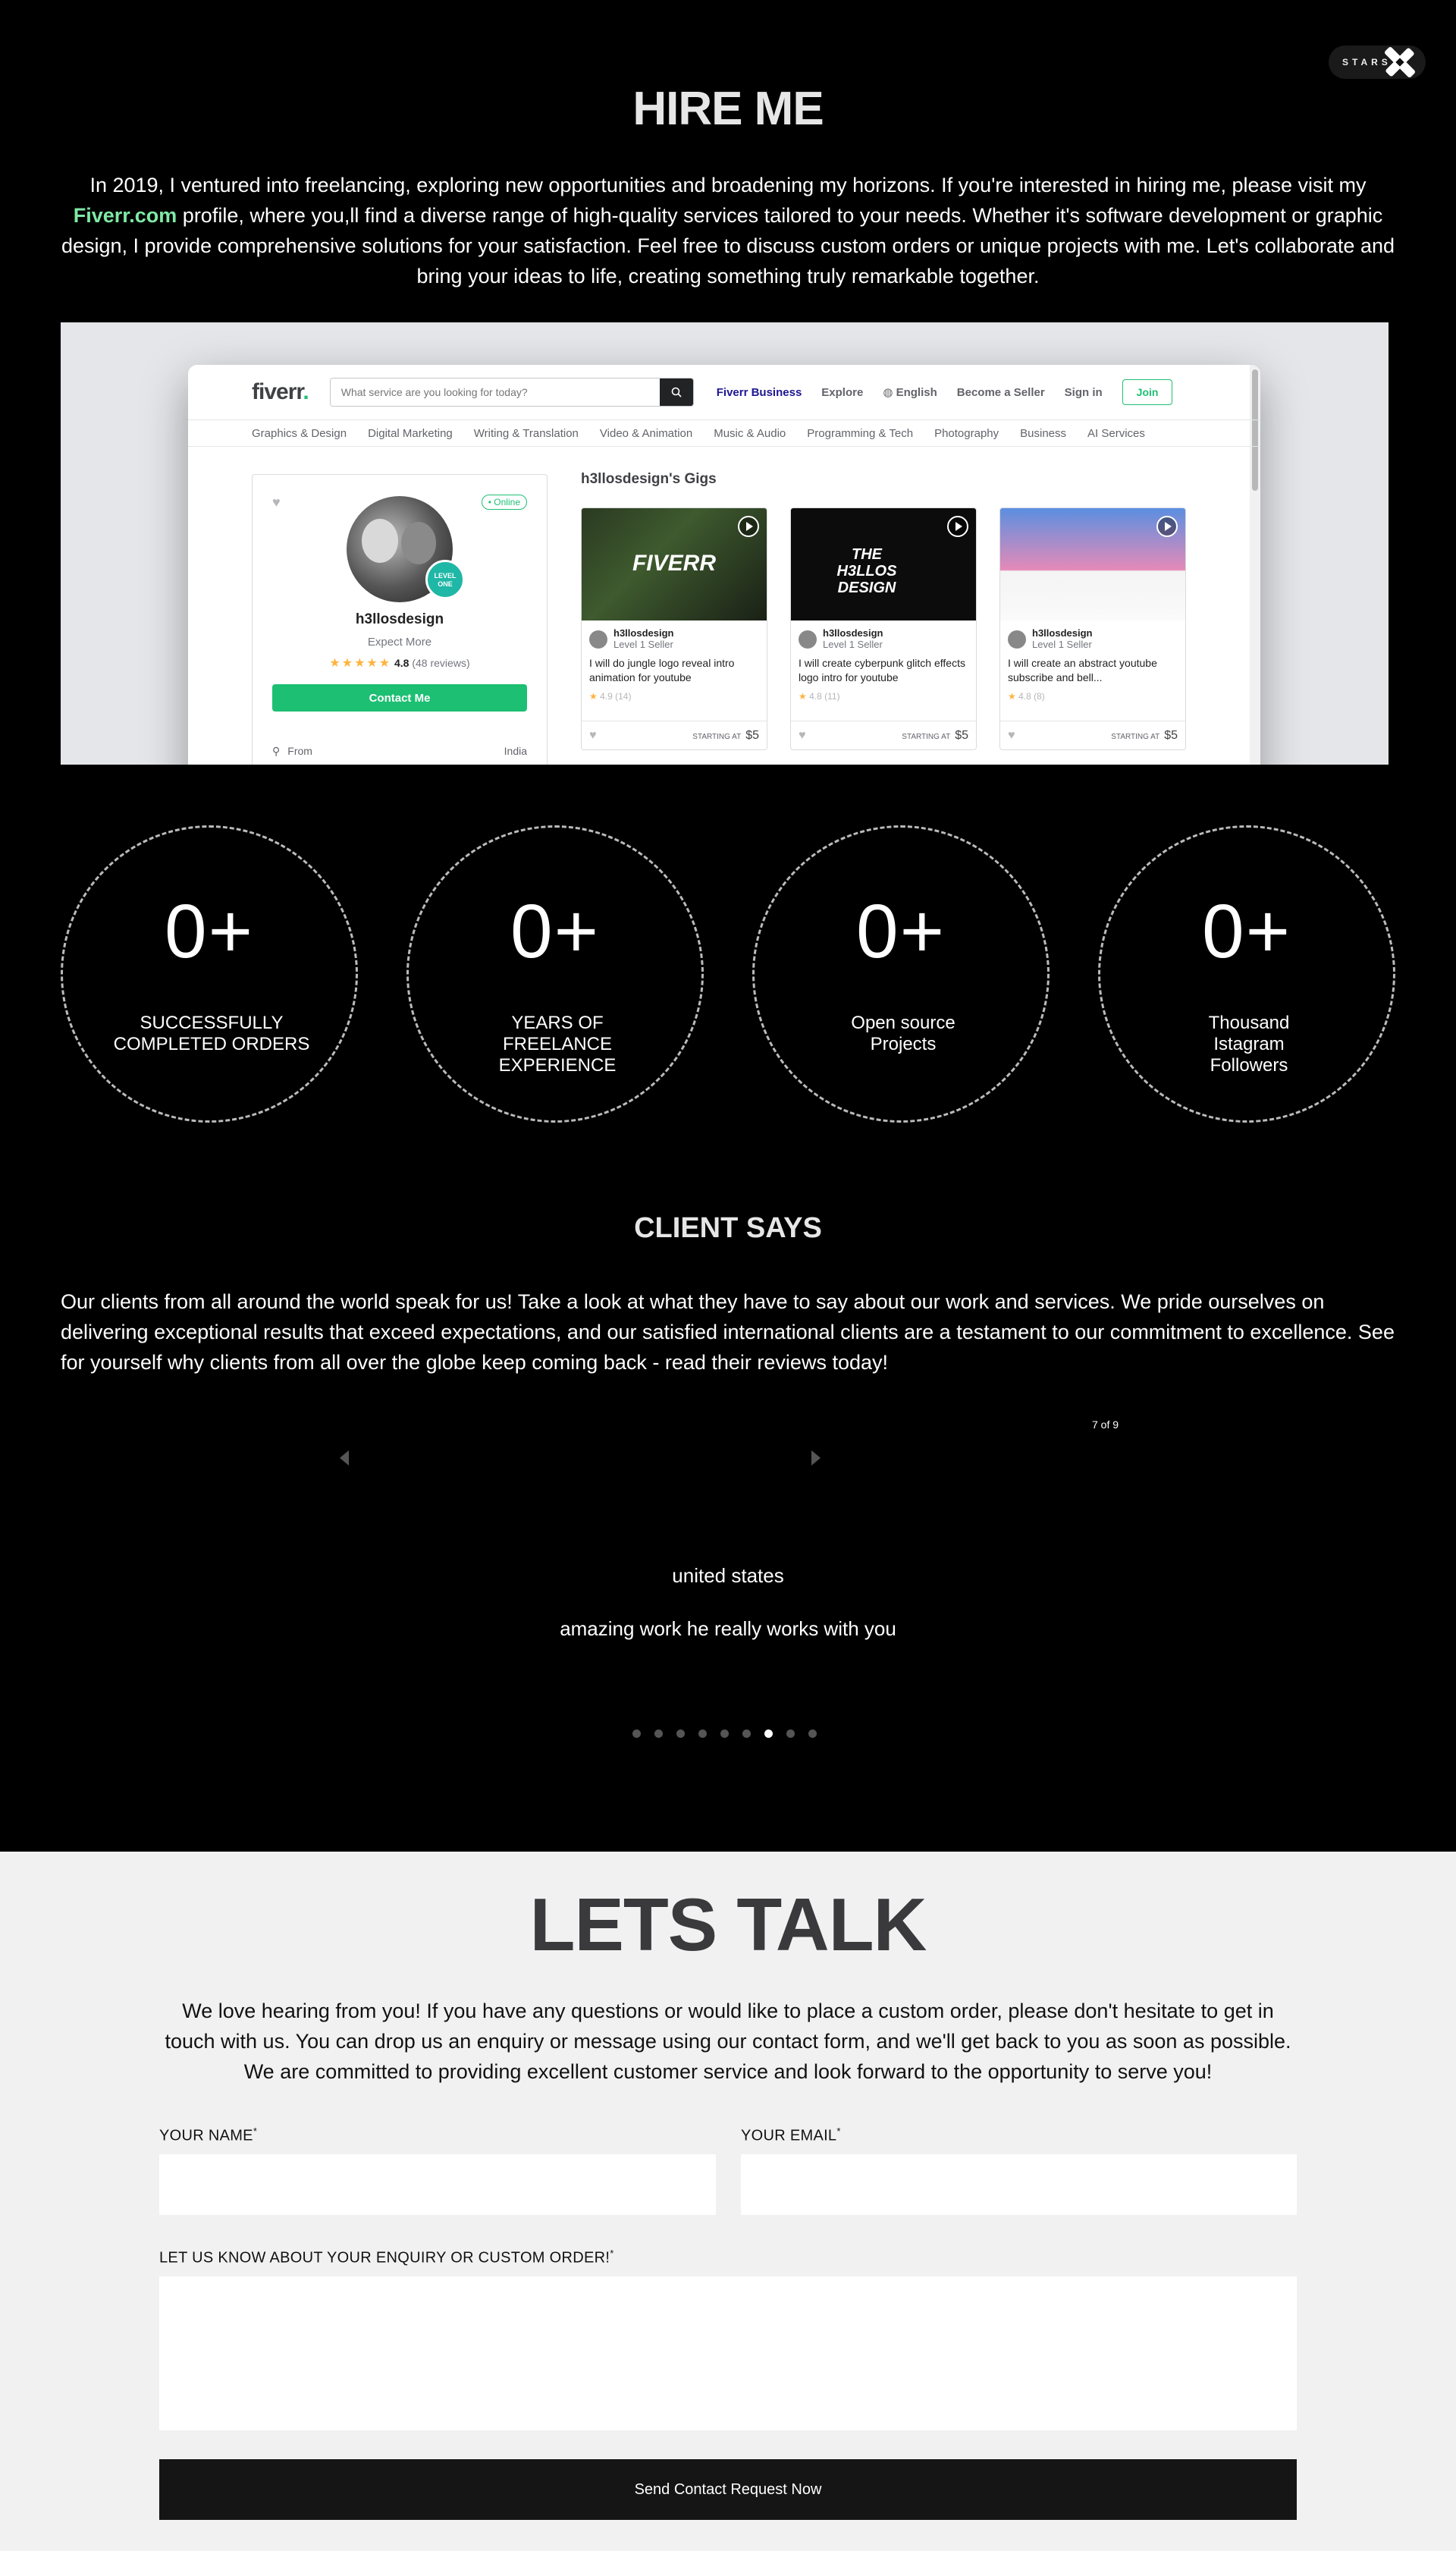 This screenshot has width=1456, height=2551. Describe the element at coordinates (445, 579) in the screenshot. I see `level-one-badge: LEVEL ONE` at that location.